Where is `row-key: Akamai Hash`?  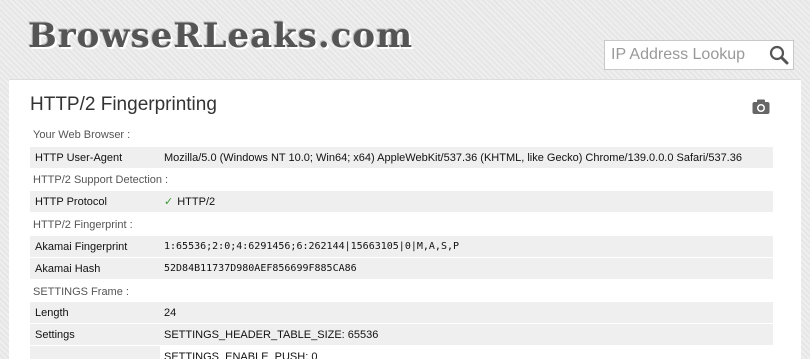 row-key: Akamai Hash is located at coordinates (68, 268).